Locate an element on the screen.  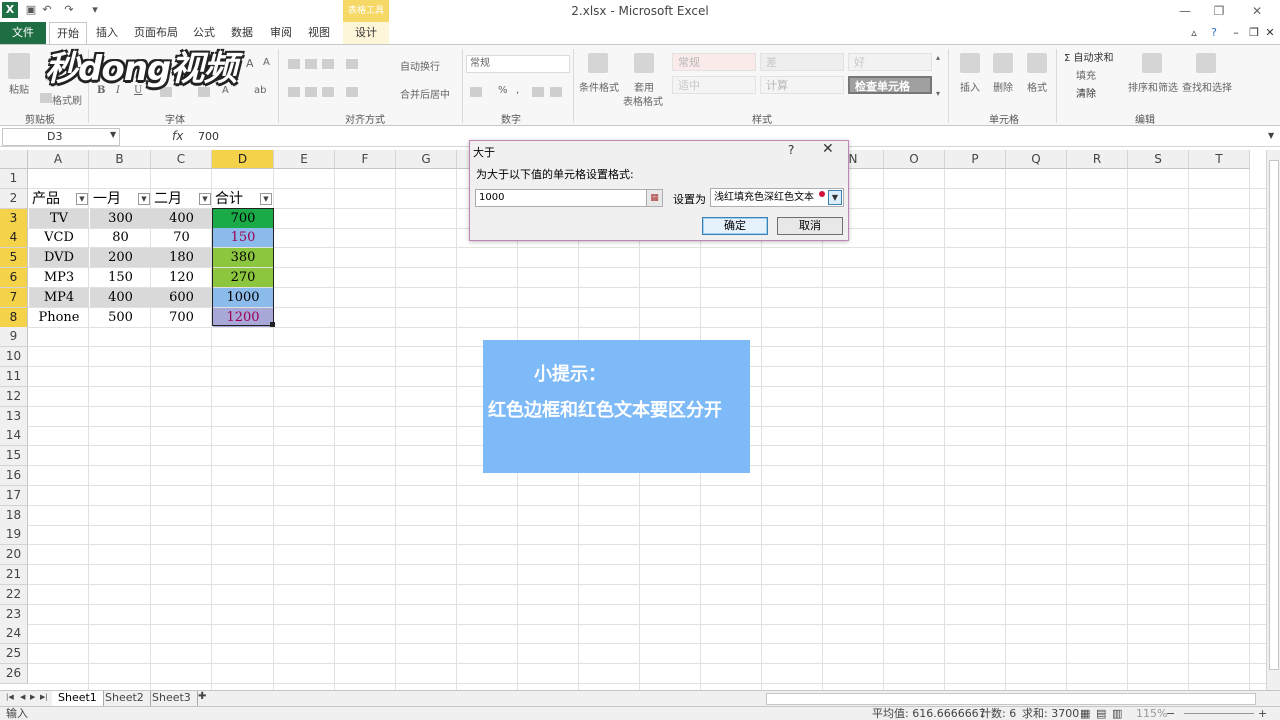
align-center-icon is located at coordinates (311, 92).